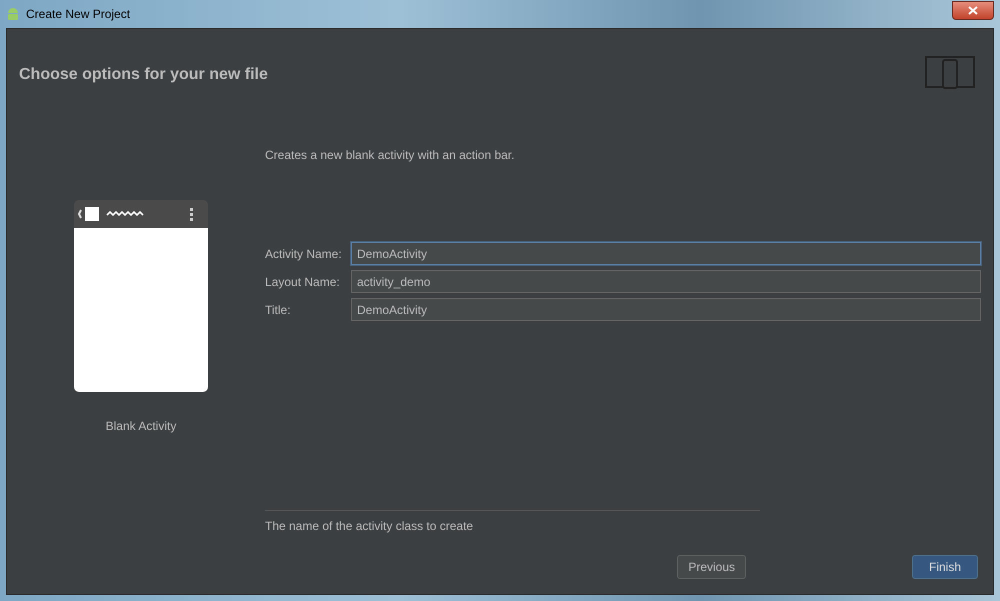  What do you see at coordinates (666, 281) in the screenshot?
I see `text-field: activity_demo` at bounding box center [666, 281].